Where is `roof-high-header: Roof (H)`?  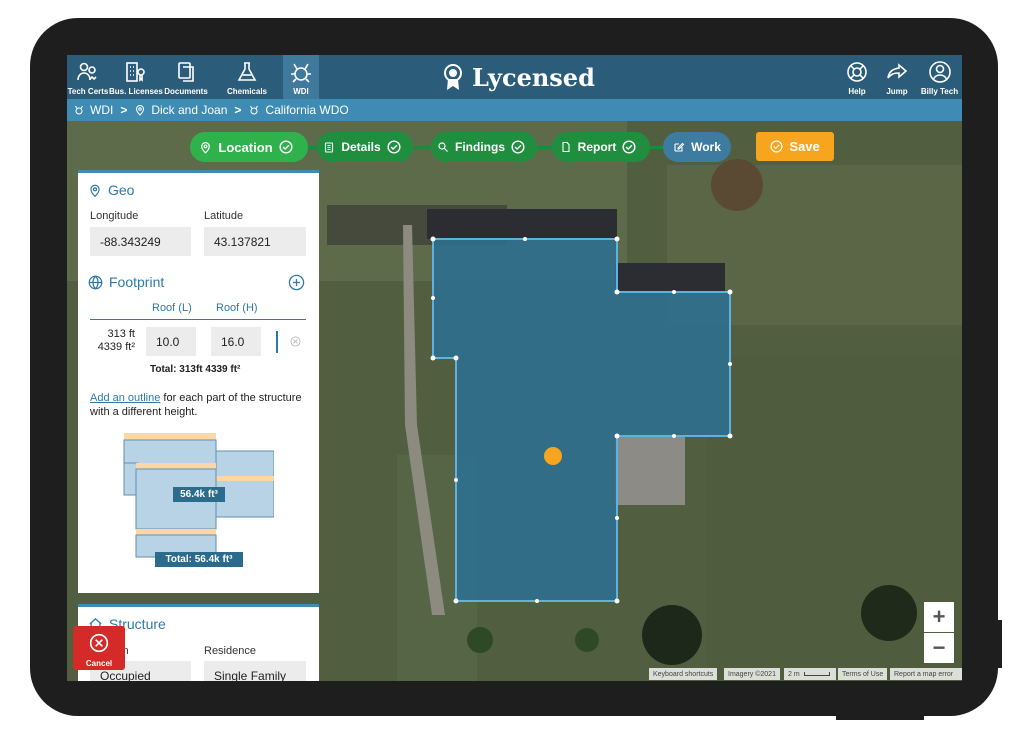
roof-high-header: Roof (H) is located at coordinates (237, 308).